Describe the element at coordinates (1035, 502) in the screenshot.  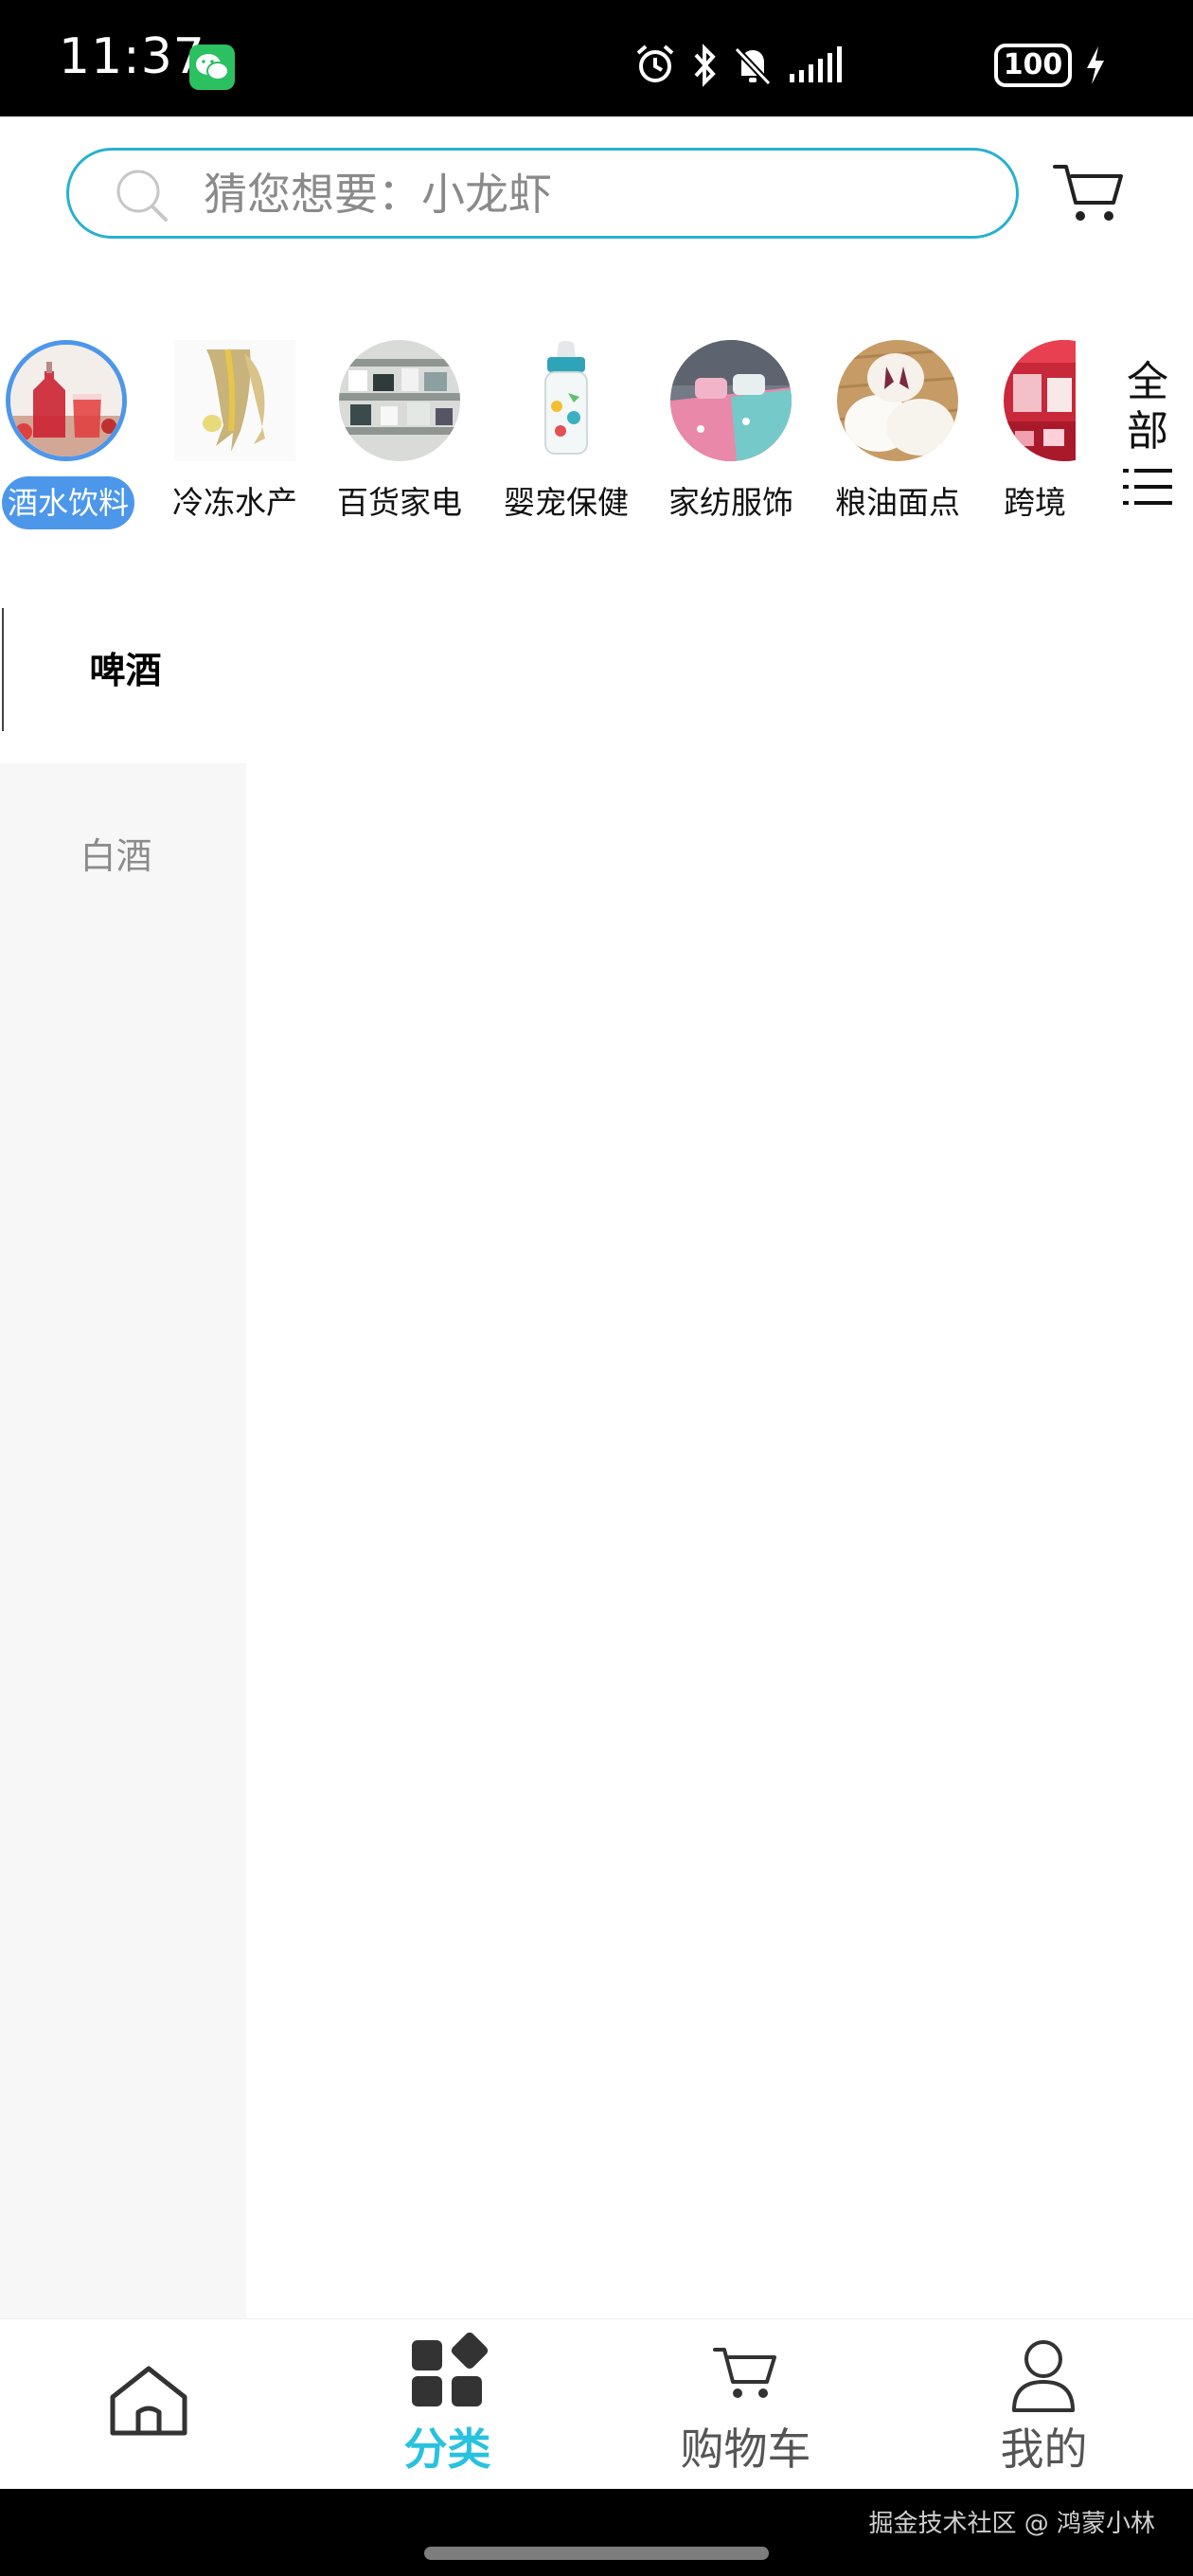
I see `category-label: 跨境` at that location.